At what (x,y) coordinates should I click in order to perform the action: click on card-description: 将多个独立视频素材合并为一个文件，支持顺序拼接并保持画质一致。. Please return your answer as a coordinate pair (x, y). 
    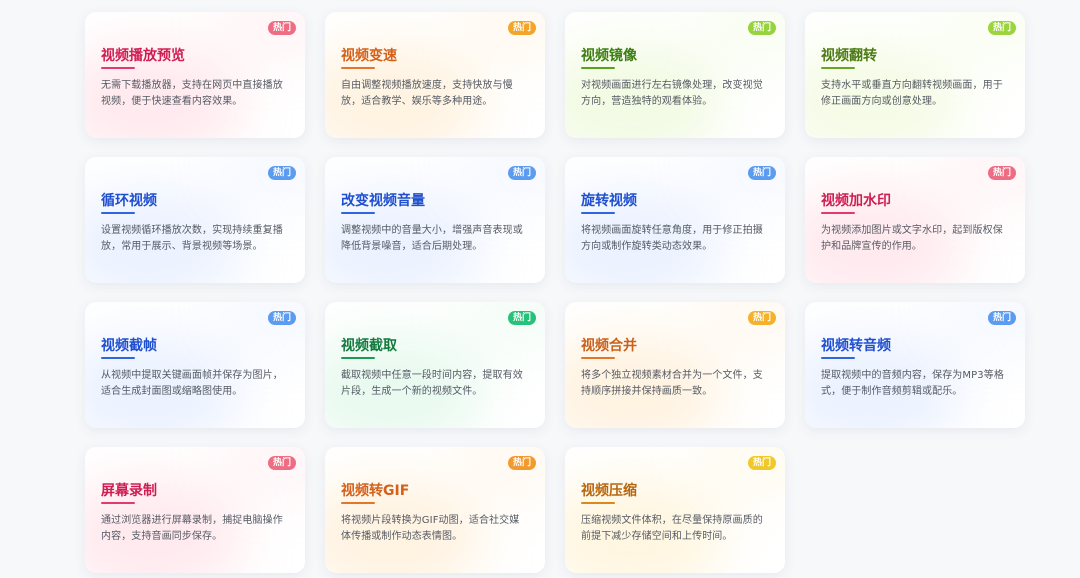
    Looking at the image, I should click on (672, 383).